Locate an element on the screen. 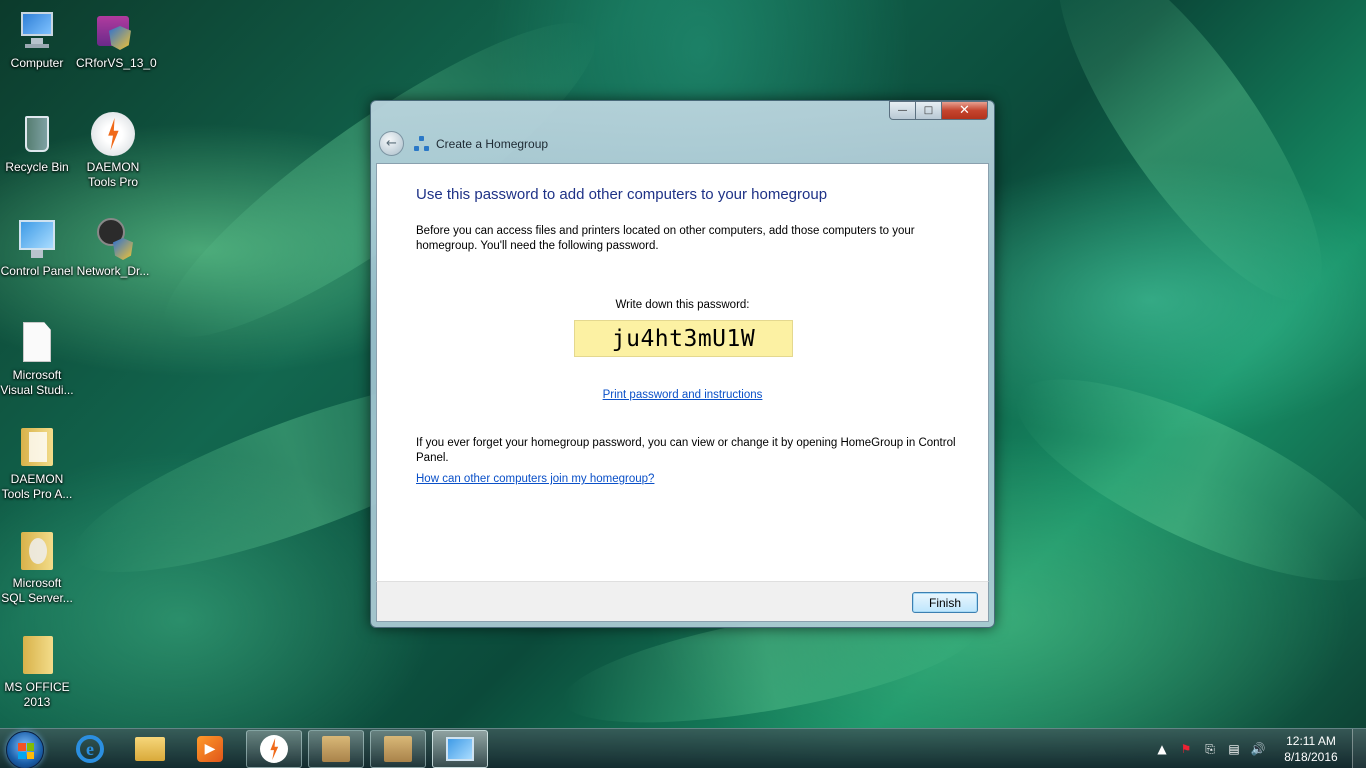  clock: 12:11 AM 8/18/2016 is located at coordinates (1311, 749).